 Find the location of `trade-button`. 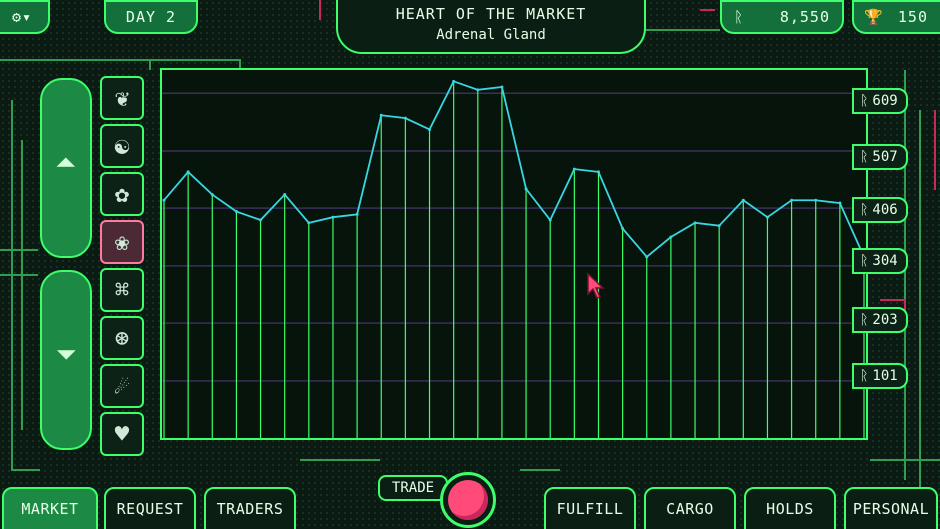

trade-button is located at coordinates (468, 500).